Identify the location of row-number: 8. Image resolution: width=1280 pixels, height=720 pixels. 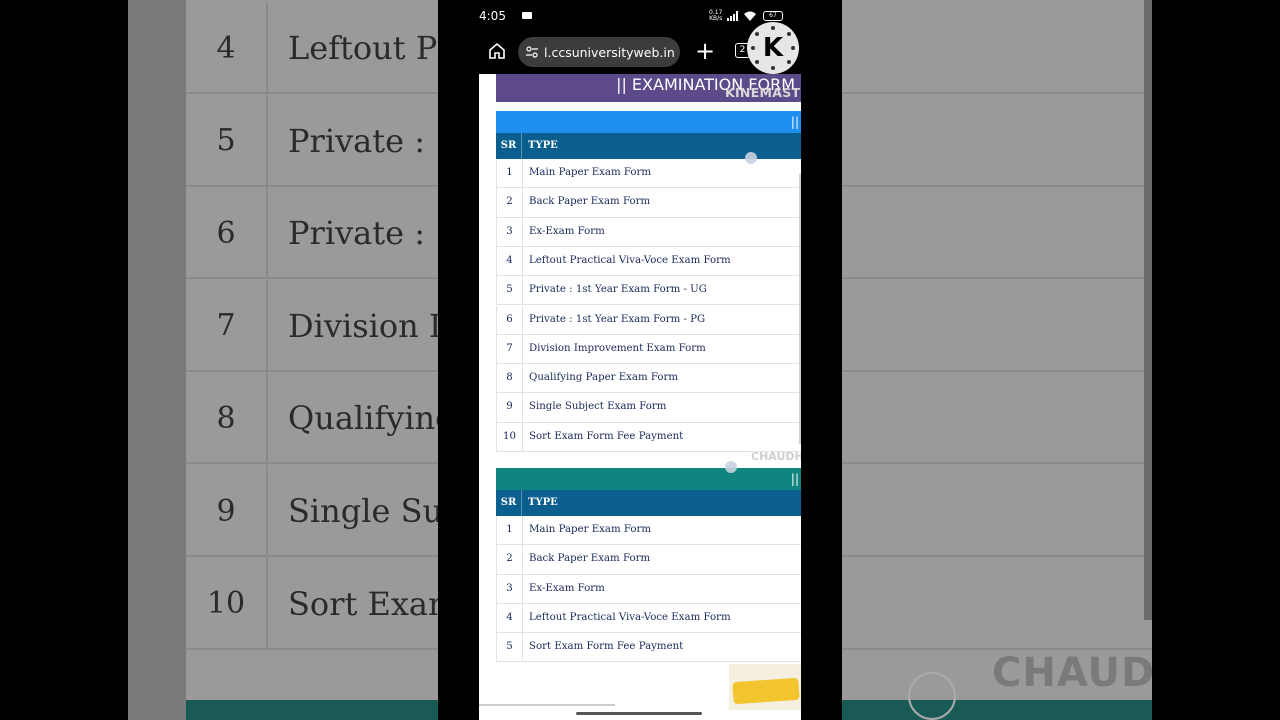
(510, 378).